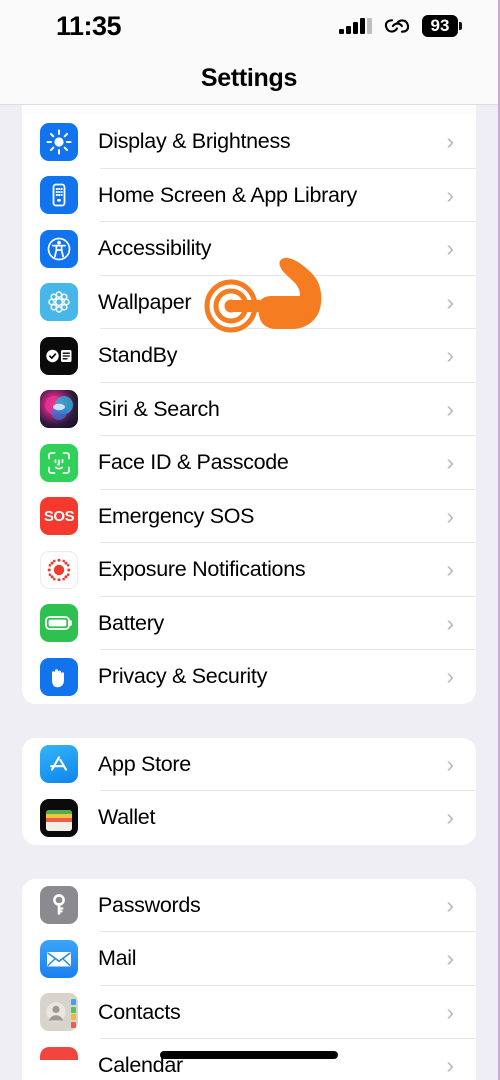 The image size is (500, 1080). Describe the element at coordinates (139, 1011) in the screenshot. I see `sidebar-item-label: Contacts` at that location.